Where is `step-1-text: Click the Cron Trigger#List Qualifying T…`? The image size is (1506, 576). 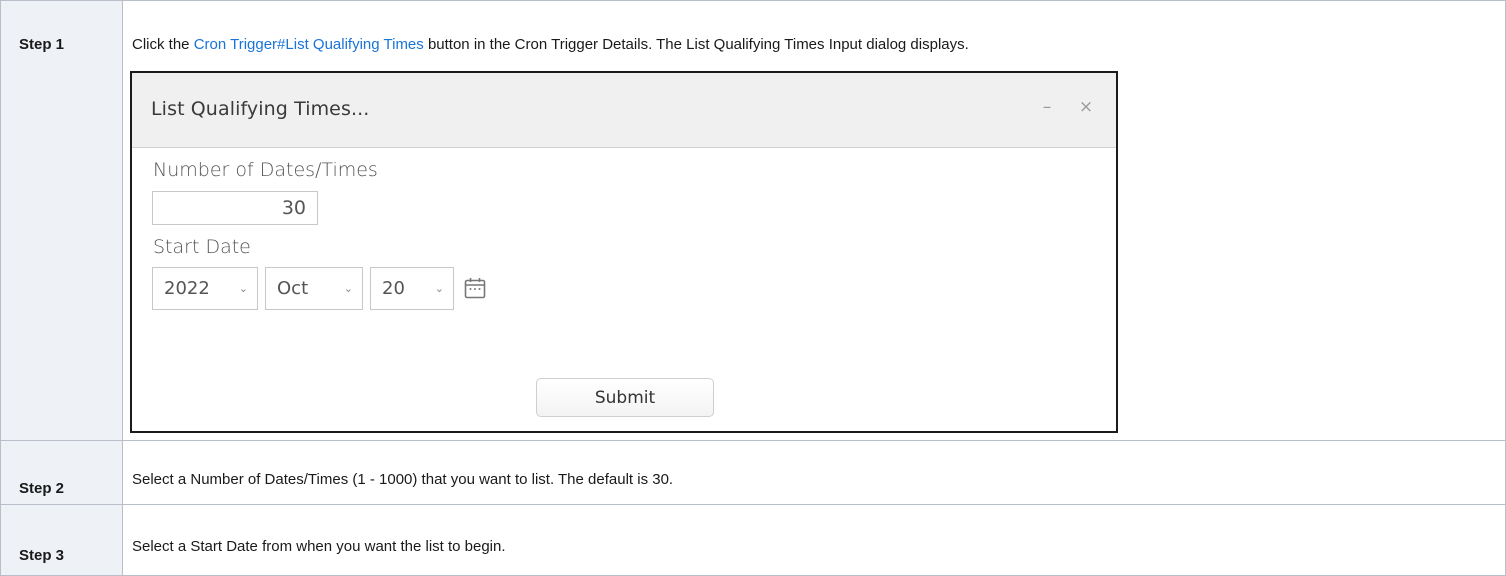 step-1-text: Click the Cron Trigger#List Qualifying T… is located at coordinates (818, 45).